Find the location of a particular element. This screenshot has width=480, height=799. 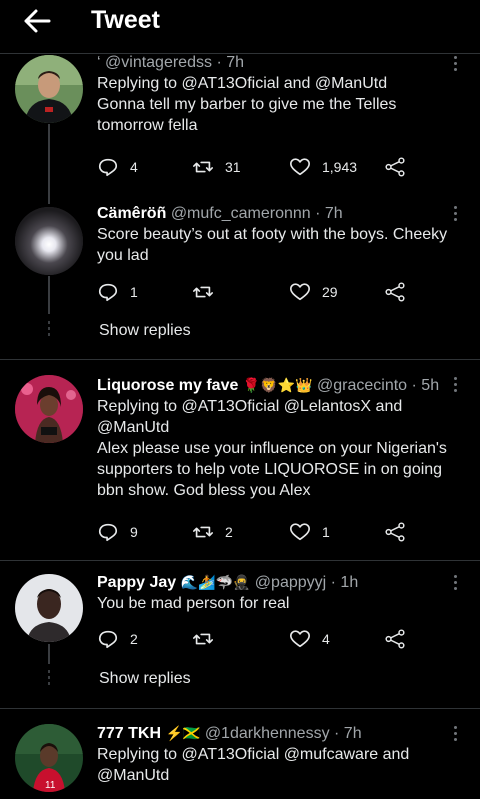

like-button: 1 is located at coordinates (309, 532).